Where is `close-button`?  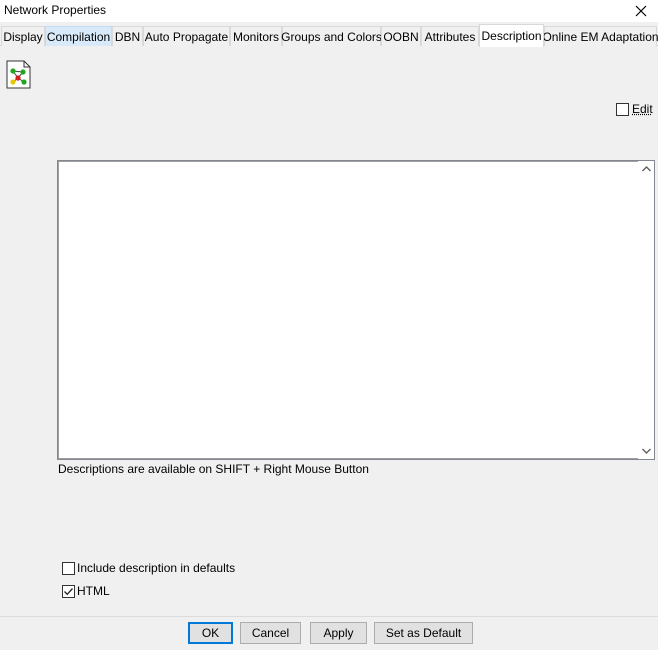 close-button is located at coordinates (641, 11).